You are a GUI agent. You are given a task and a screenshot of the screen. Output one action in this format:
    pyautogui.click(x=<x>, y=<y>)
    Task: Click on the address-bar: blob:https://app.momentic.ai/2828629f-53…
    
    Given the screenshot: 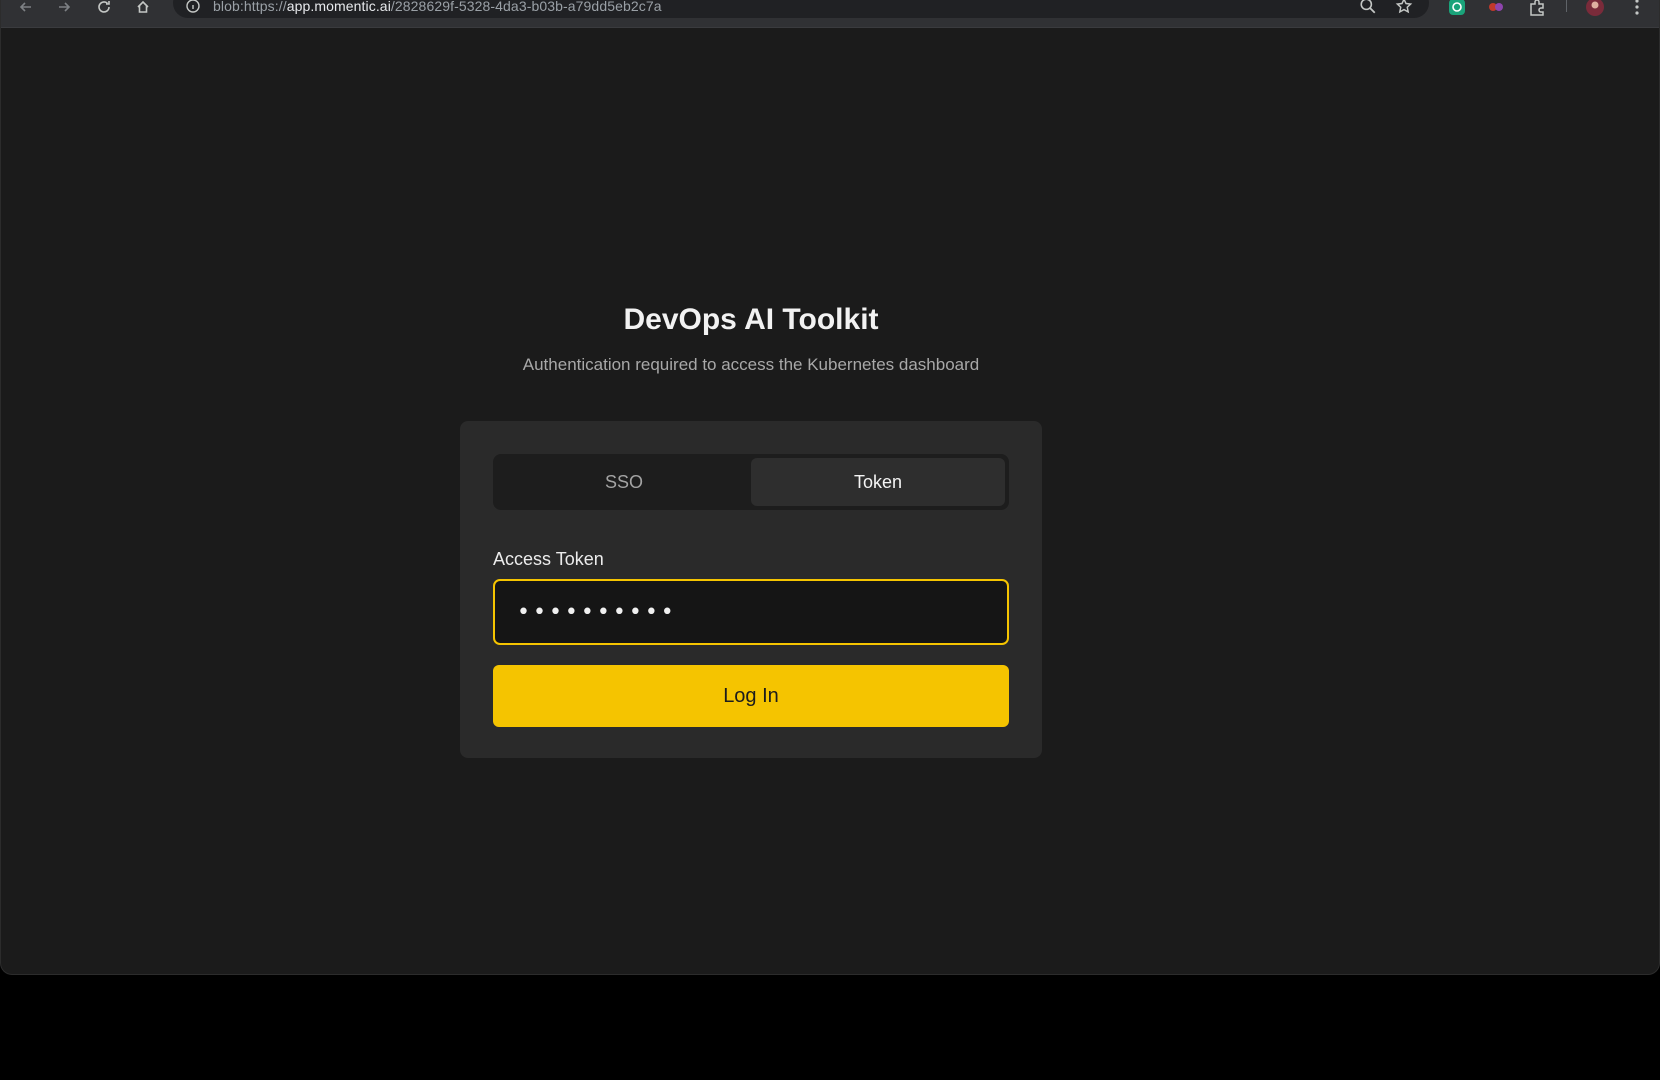 What is the action you would take?
    pyautogui.click(x=801, y=9)
    